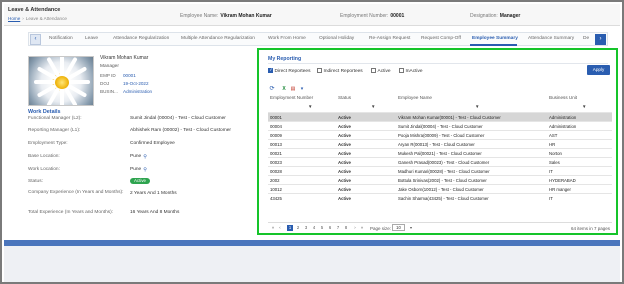 The image size is (624, 284). What do you see at coordinates (284, 89) in the screenshot?
I see `excel-export-icon: X` at bounding box center [284, 89].